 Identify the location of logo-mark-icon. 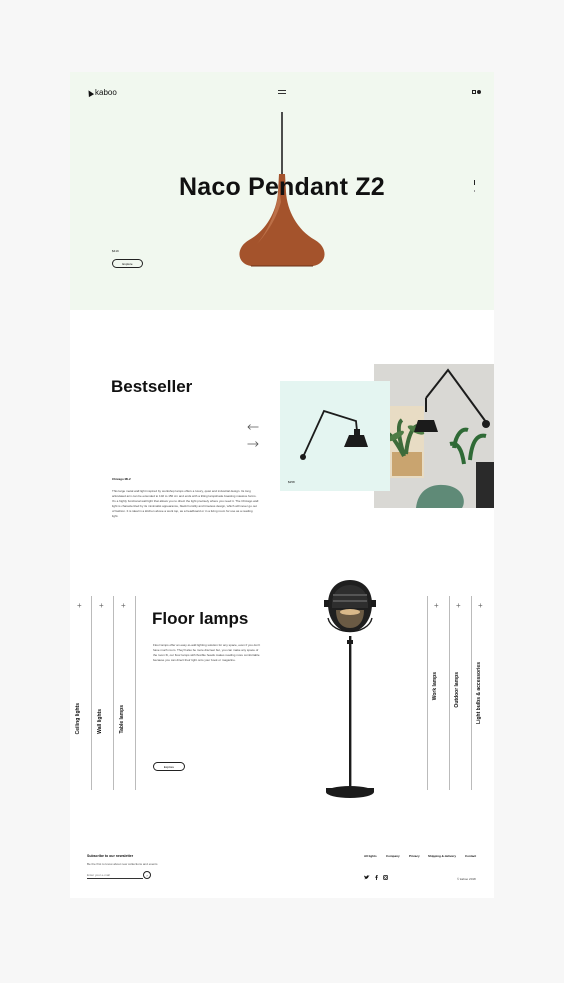
(90, 92).